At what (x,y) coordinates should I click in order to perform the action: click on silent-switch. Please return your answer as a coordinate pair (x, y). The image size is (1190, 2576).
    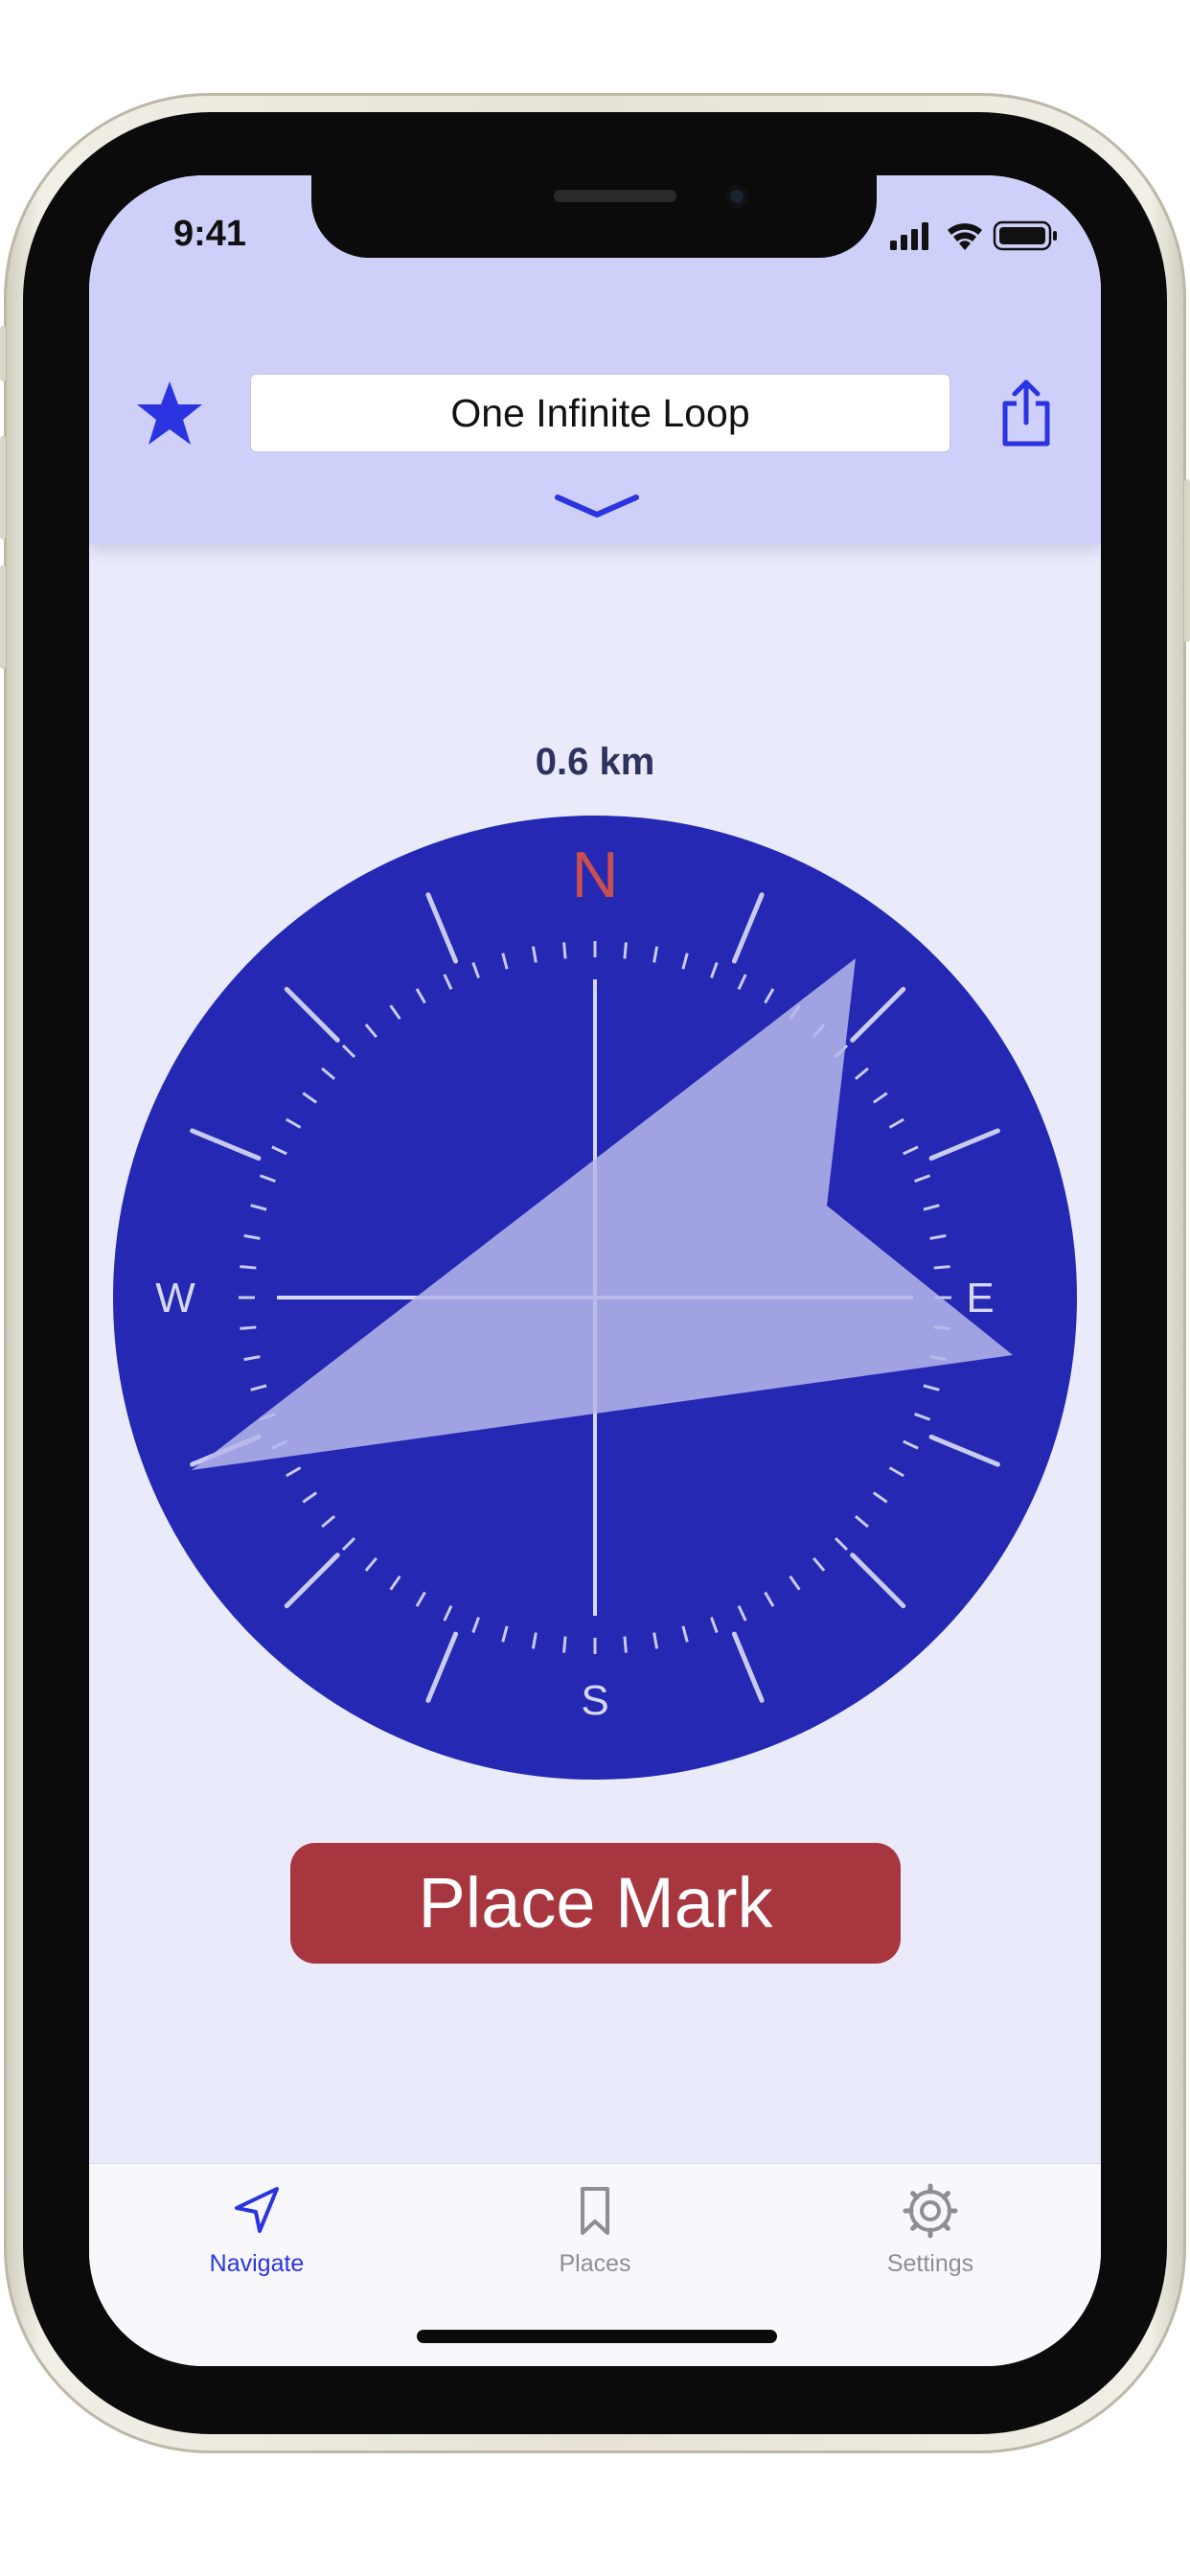
    Looking at the image, I should click on (3, 353).